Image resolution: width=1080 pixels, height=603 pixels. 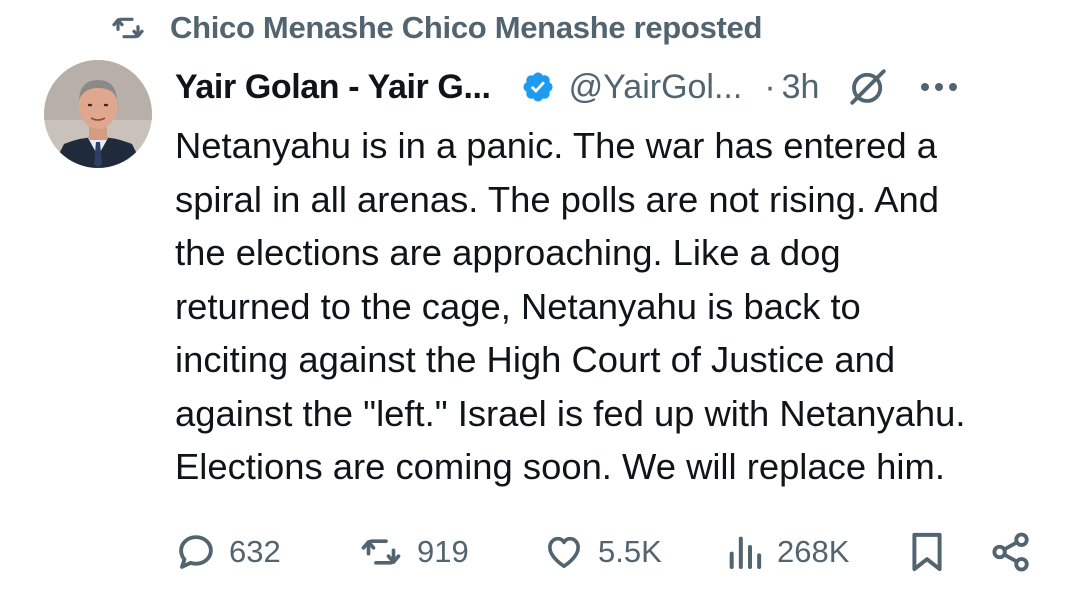 I want to click on grok-icon, so click(x=868, y=87).